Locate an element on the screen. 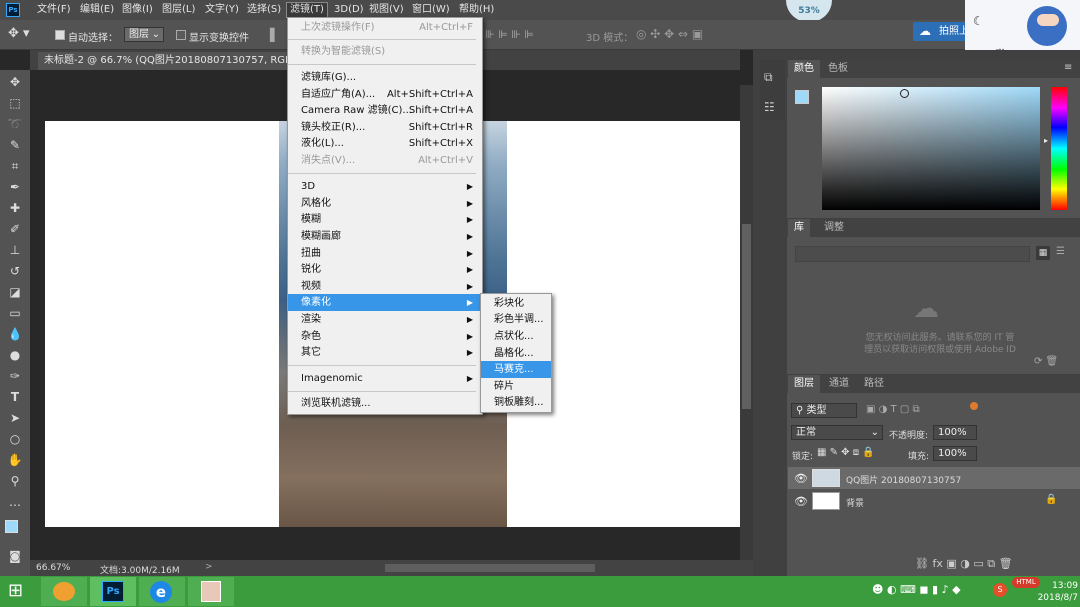 The height and width of the screenshot is (607, 1080). menu-layer: 图层(L) is located at coordinates (178, 10).